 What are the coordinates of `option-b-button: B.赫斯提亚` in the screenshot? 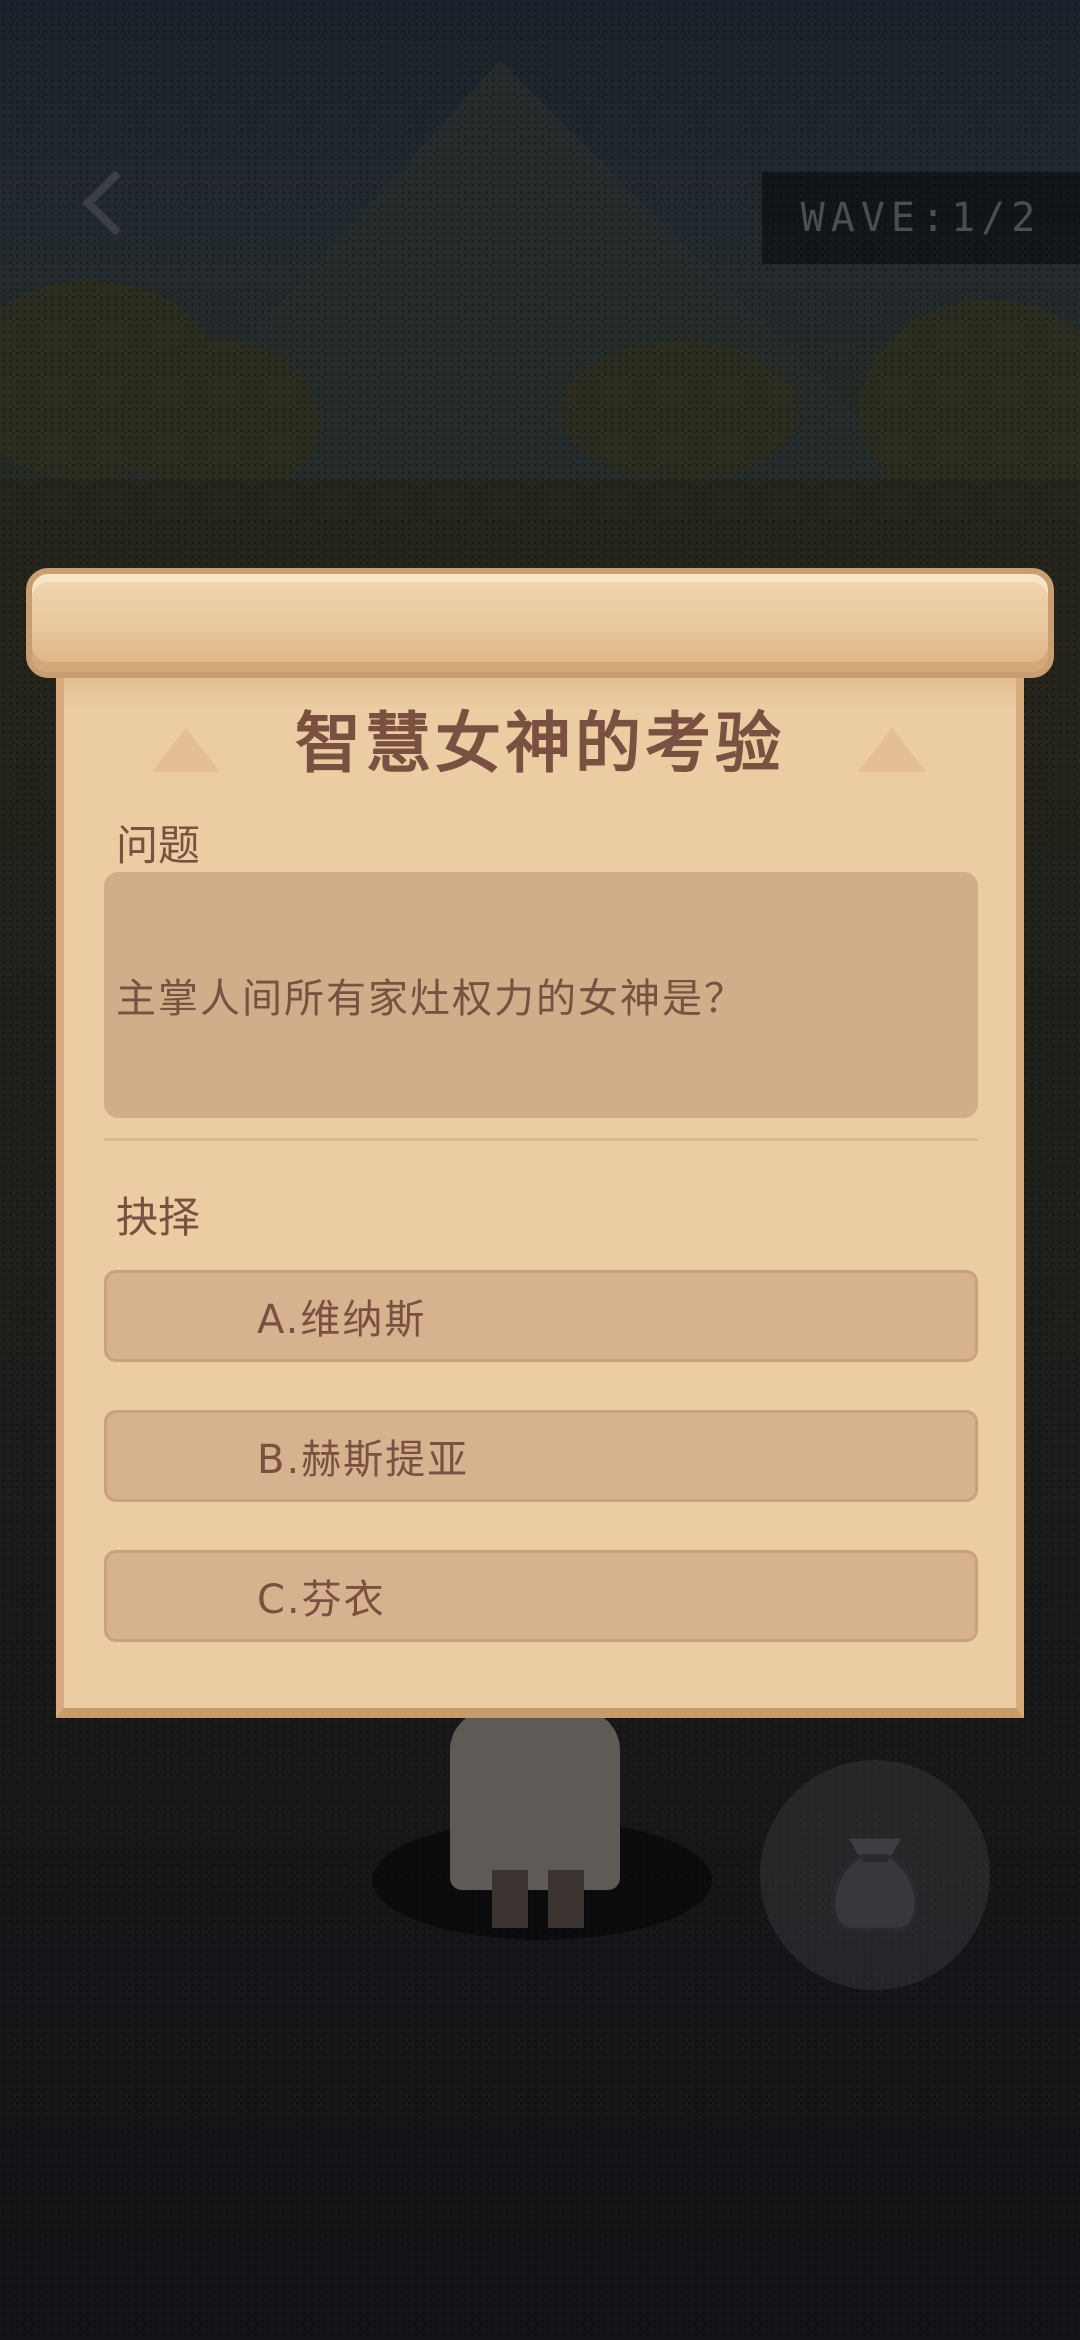 It's located at (541, 1456).